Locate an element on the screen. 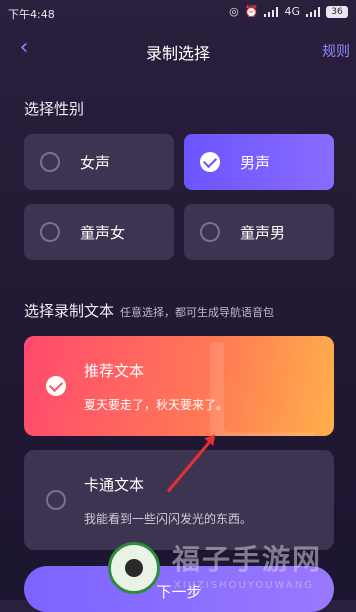 This screenshot has width=356, height=612. text-section-hint: 任意选择，都可生成导航语音包 is located at coordinates (197, 312).